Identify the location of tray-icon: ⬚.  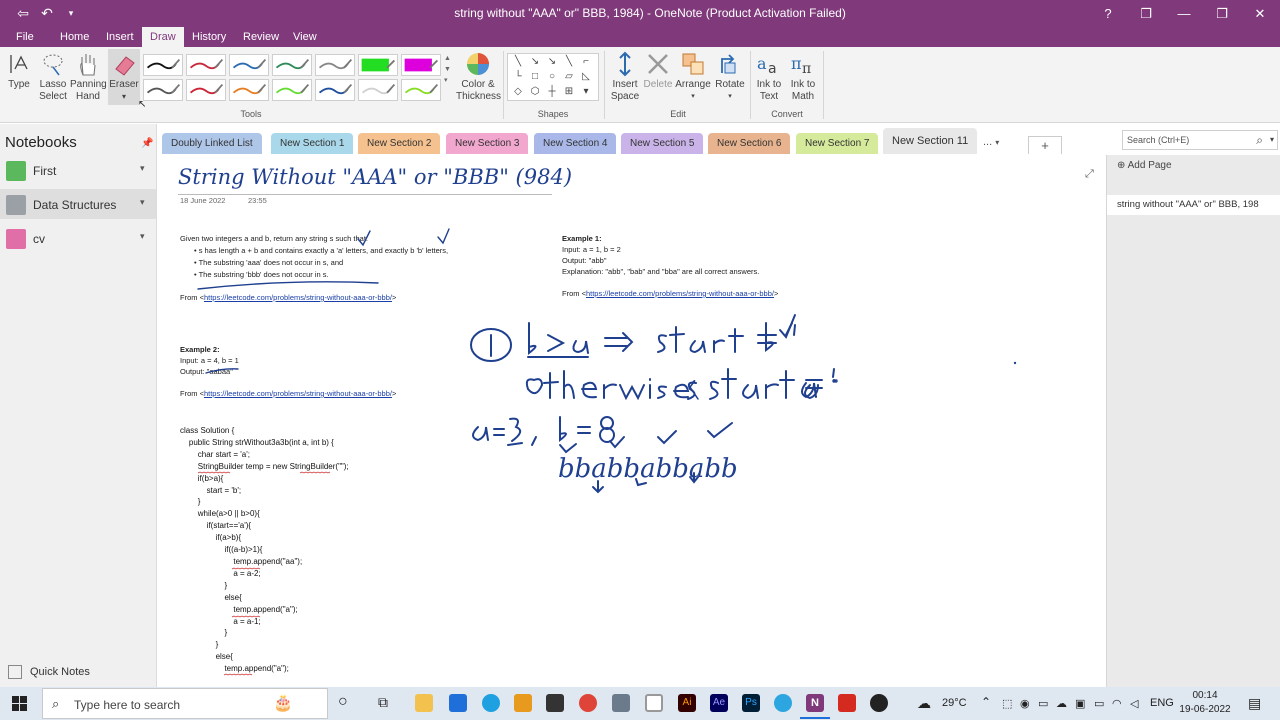
(1007, 703).